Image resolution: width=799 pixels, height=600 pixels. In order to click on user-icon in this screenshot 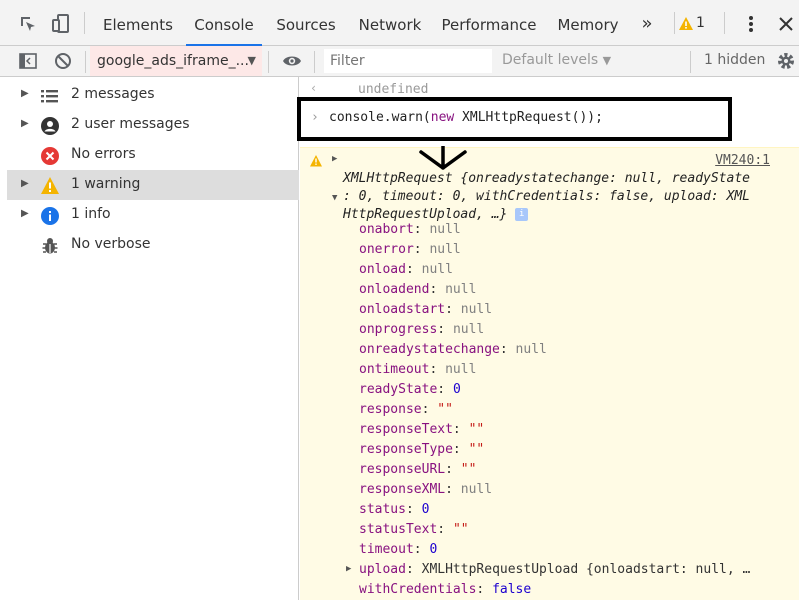, I will do `click(50, 126)`.